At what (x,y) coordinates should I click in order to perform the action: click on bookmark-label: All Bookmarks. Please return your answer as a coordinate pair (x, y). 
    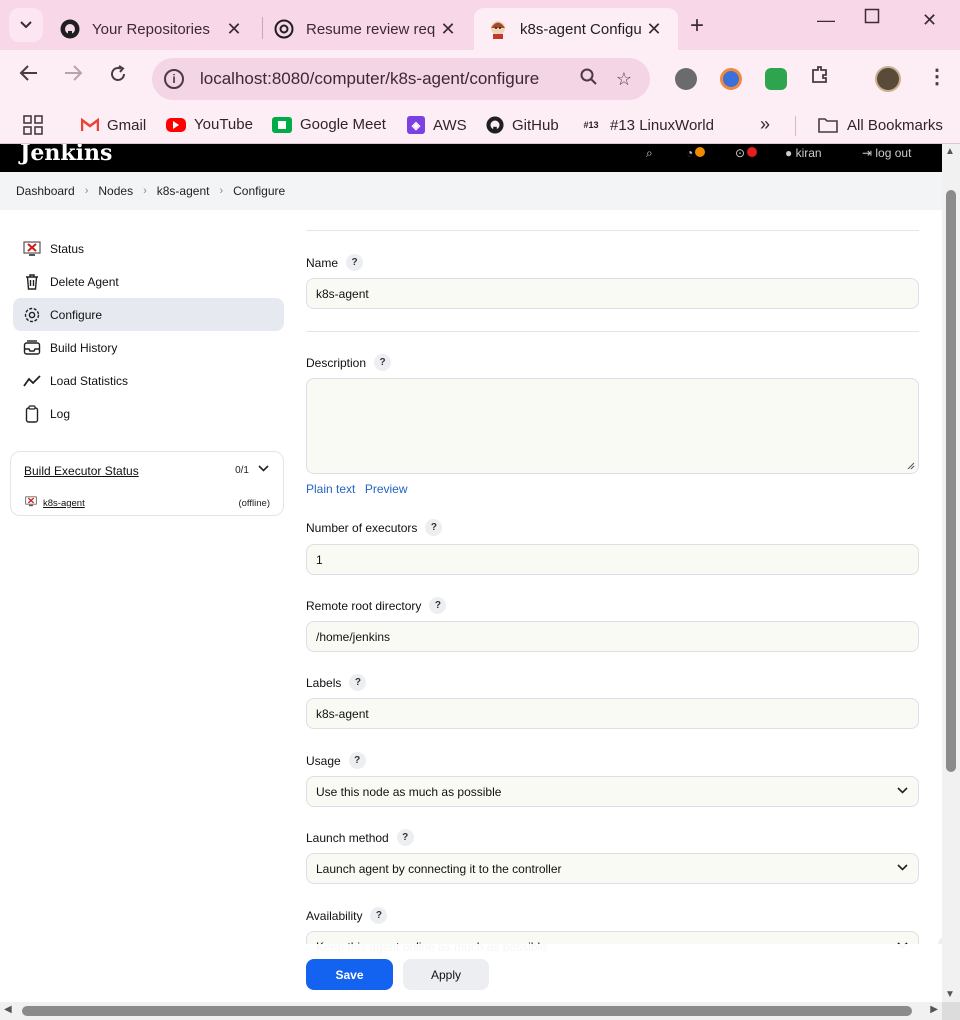
    Looking at the image, I should click on (895, 125).